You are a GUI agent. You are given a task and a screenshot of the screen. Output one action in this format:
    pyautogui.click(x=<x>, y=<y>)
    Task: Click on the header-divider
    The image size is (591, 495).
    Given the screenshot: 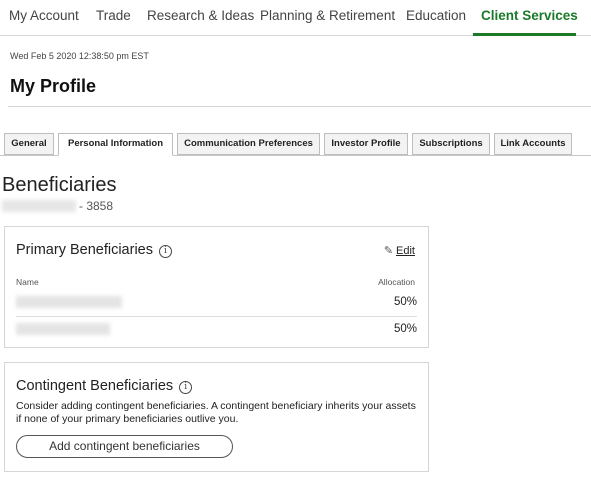 What is the action you would take?
    pyautogui.click(x=299, y=106)
    